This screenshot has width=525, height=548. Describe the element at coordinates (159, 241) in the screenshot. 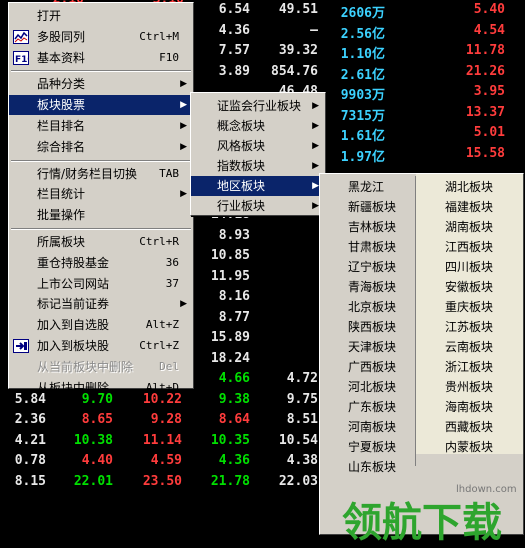

I see `menu-shortcut: Ctrl+R` at that location.